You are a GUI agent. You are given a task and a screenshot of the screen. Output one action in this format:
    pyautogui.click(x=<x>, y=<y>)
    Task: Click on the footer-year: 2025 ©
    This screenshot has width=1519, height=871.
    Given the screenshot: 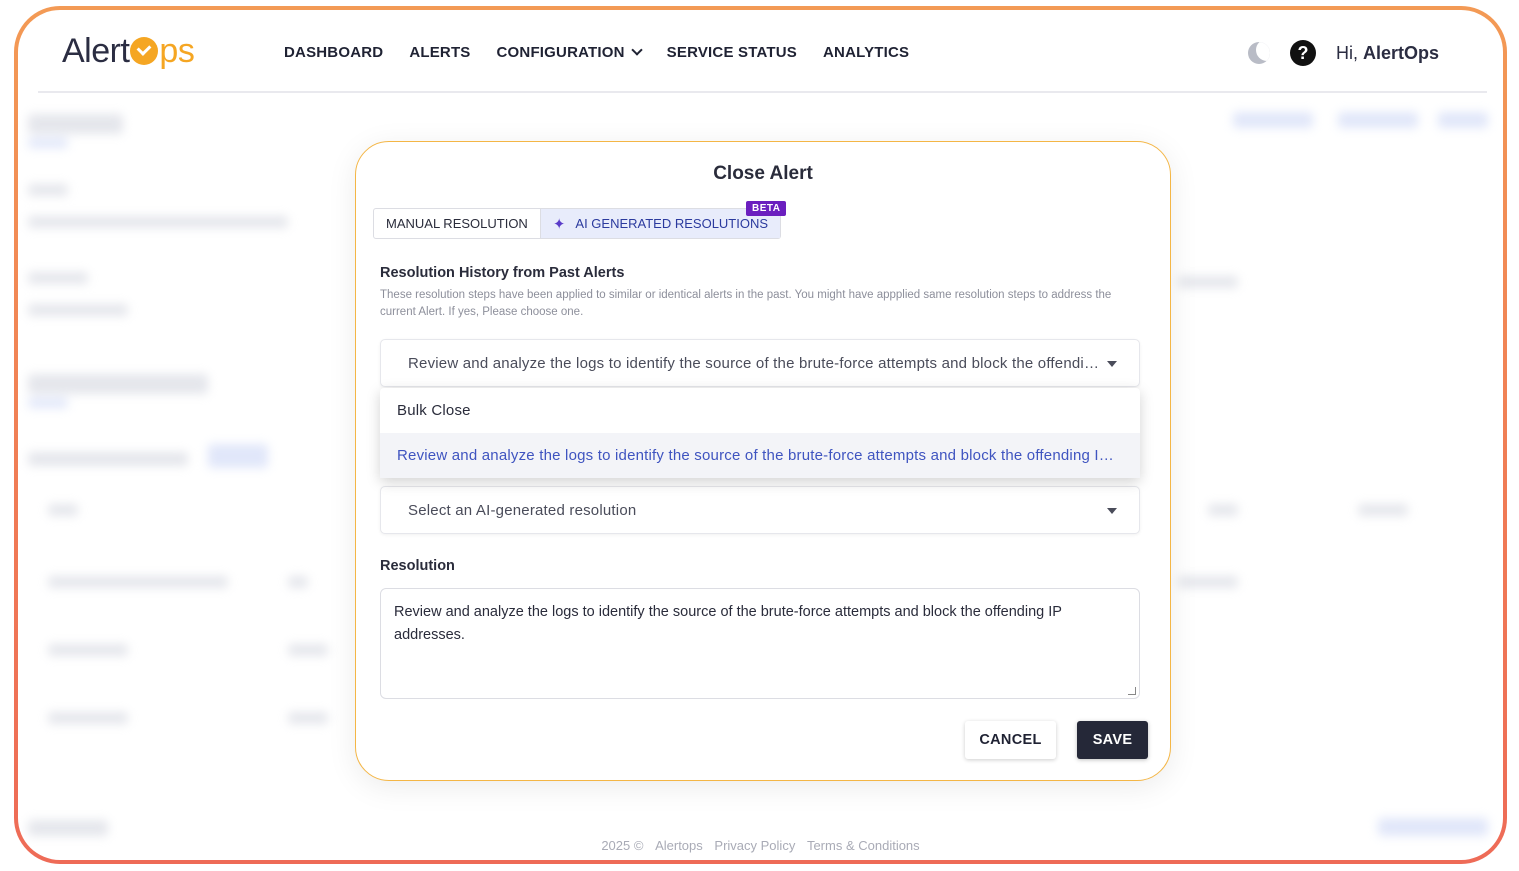 What is the action you would take?
    pyautogui.click(x=622, y=845)
    